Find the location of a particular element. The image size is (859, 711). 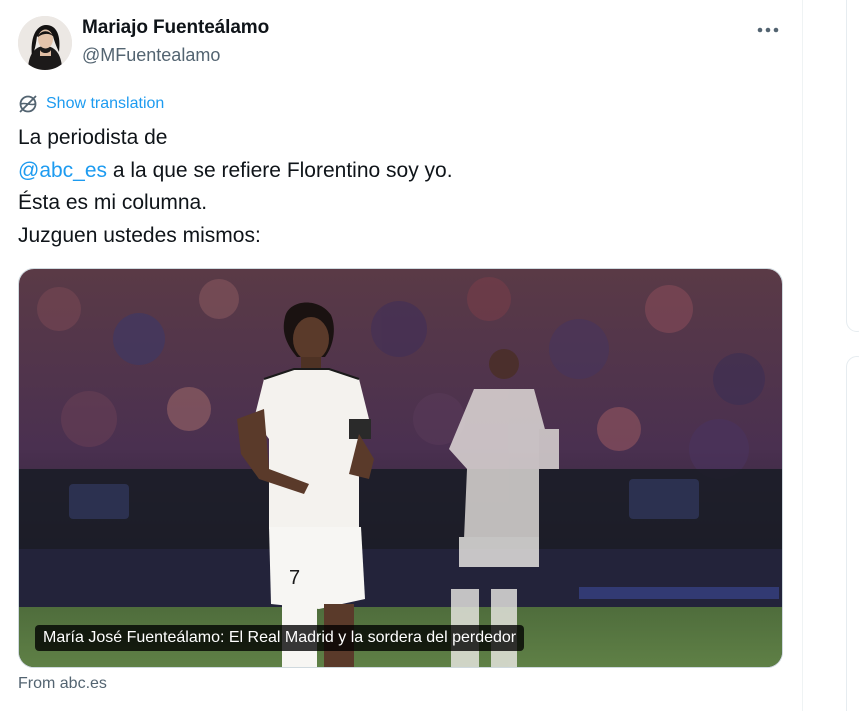

profile-photo-icon is located at coordinates (45, 43).